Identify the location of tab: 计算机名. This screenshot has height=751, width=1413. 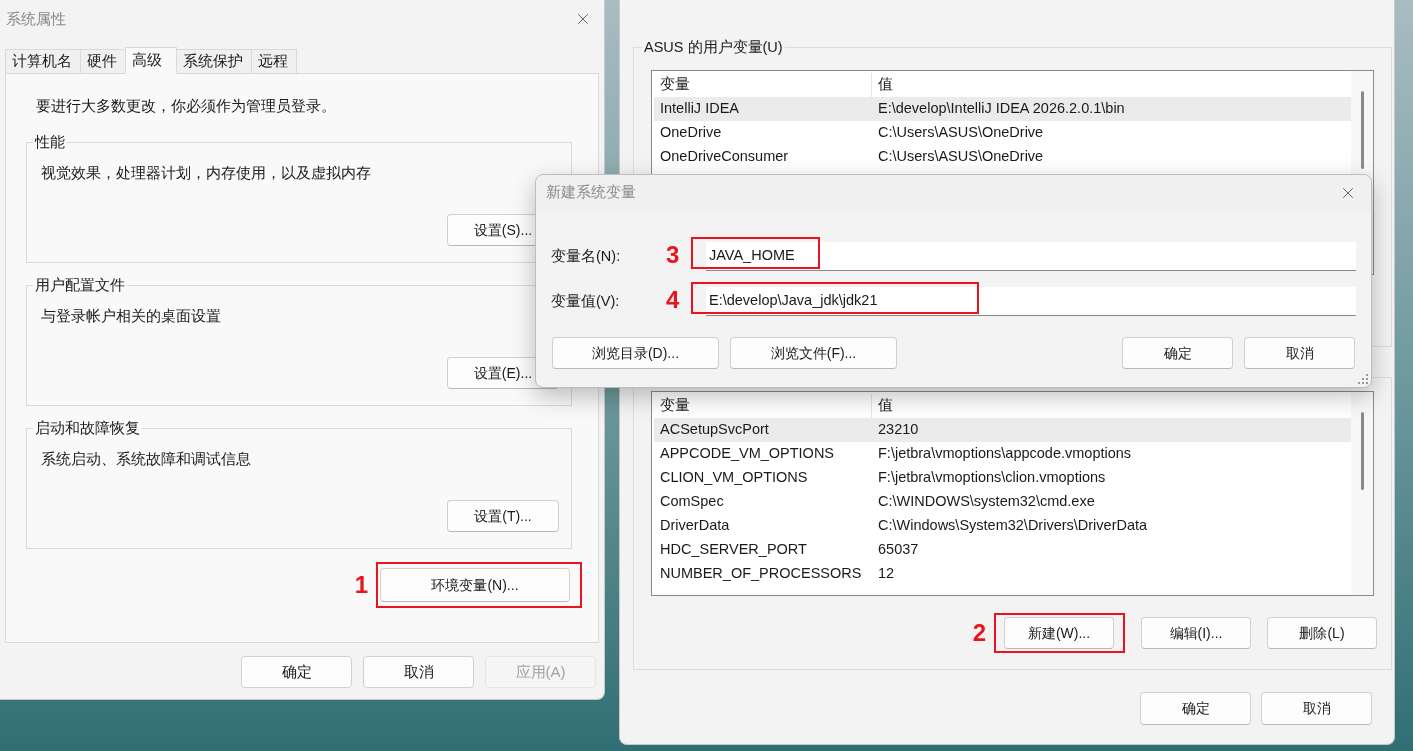
(43, 61).